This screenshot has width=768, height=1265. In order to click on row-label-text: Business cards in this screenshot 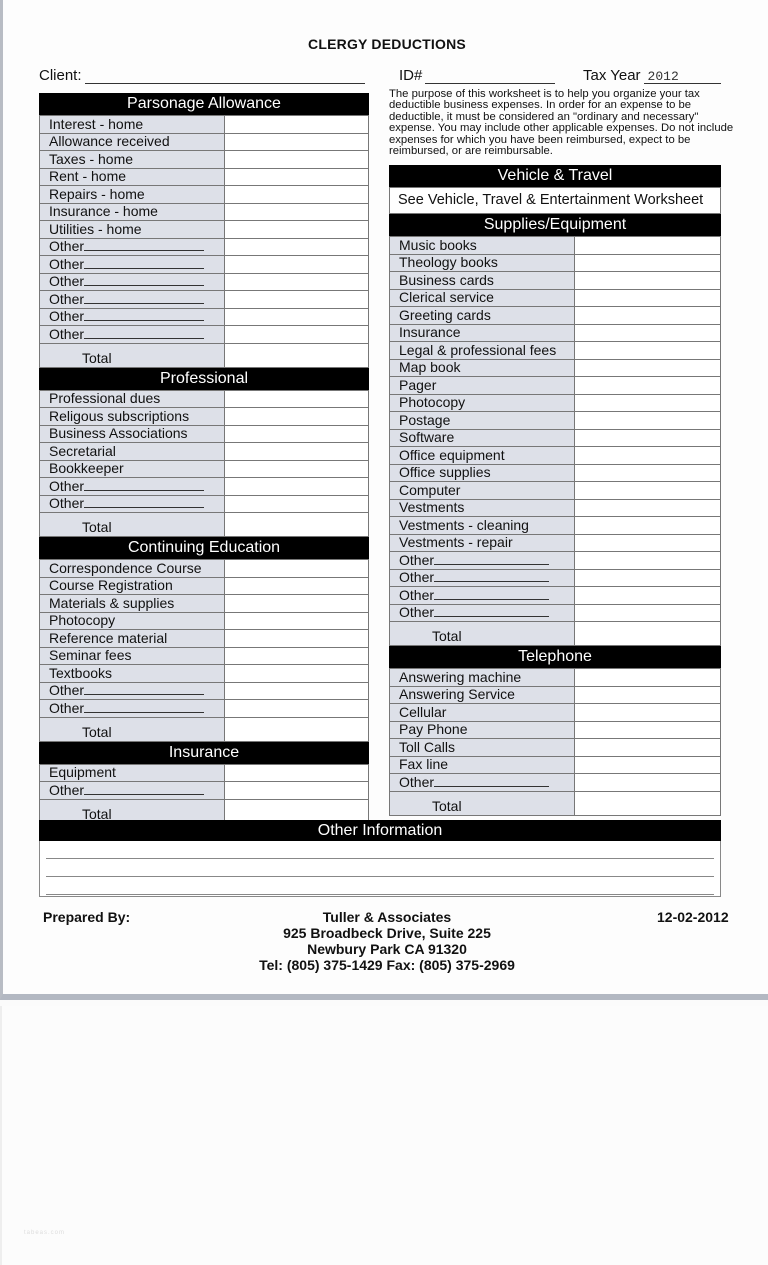, I will do `click(446, 279)`.